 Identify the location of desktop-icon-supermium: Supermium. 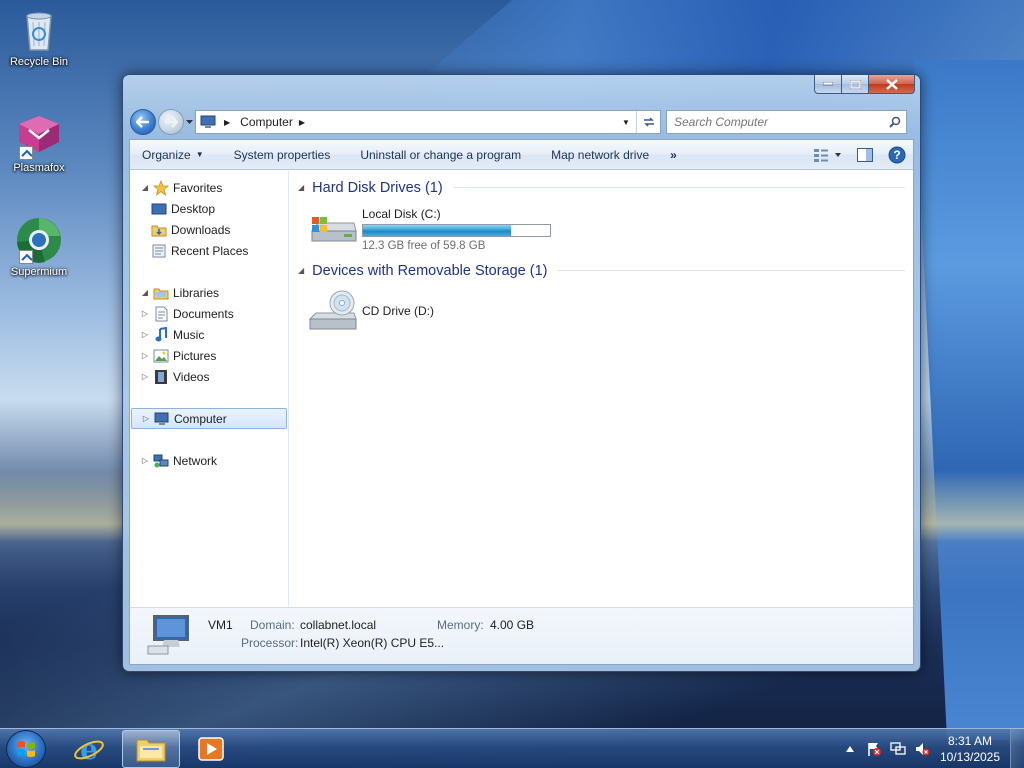
(39, 247).